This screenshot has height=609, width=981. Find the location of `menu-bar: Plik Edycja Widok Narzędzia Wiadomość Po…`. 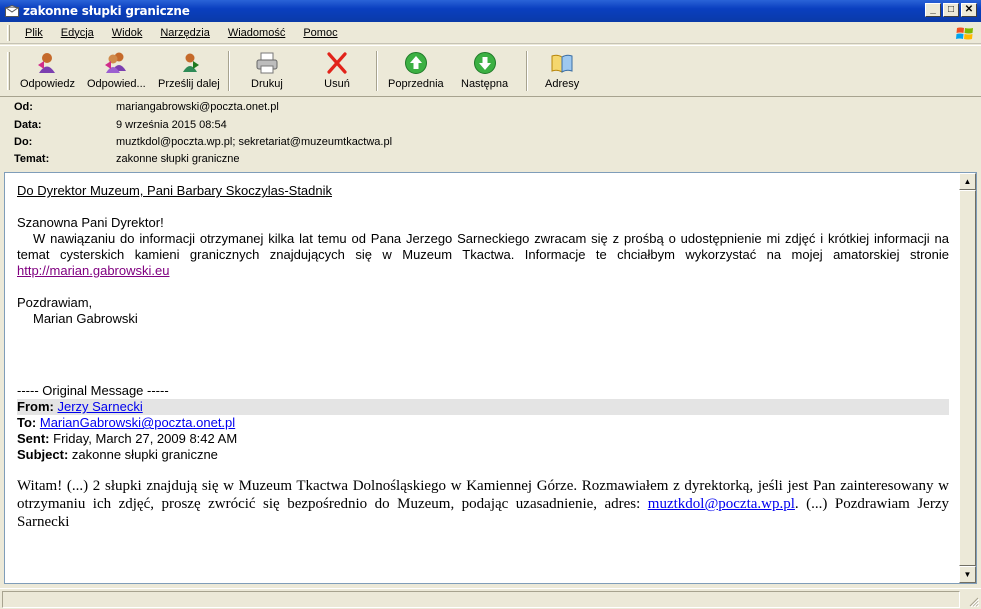

menu-bar: Plik Edycja Widok Narzędzia Wiadomość Po… is located at coordinates (490, 33).